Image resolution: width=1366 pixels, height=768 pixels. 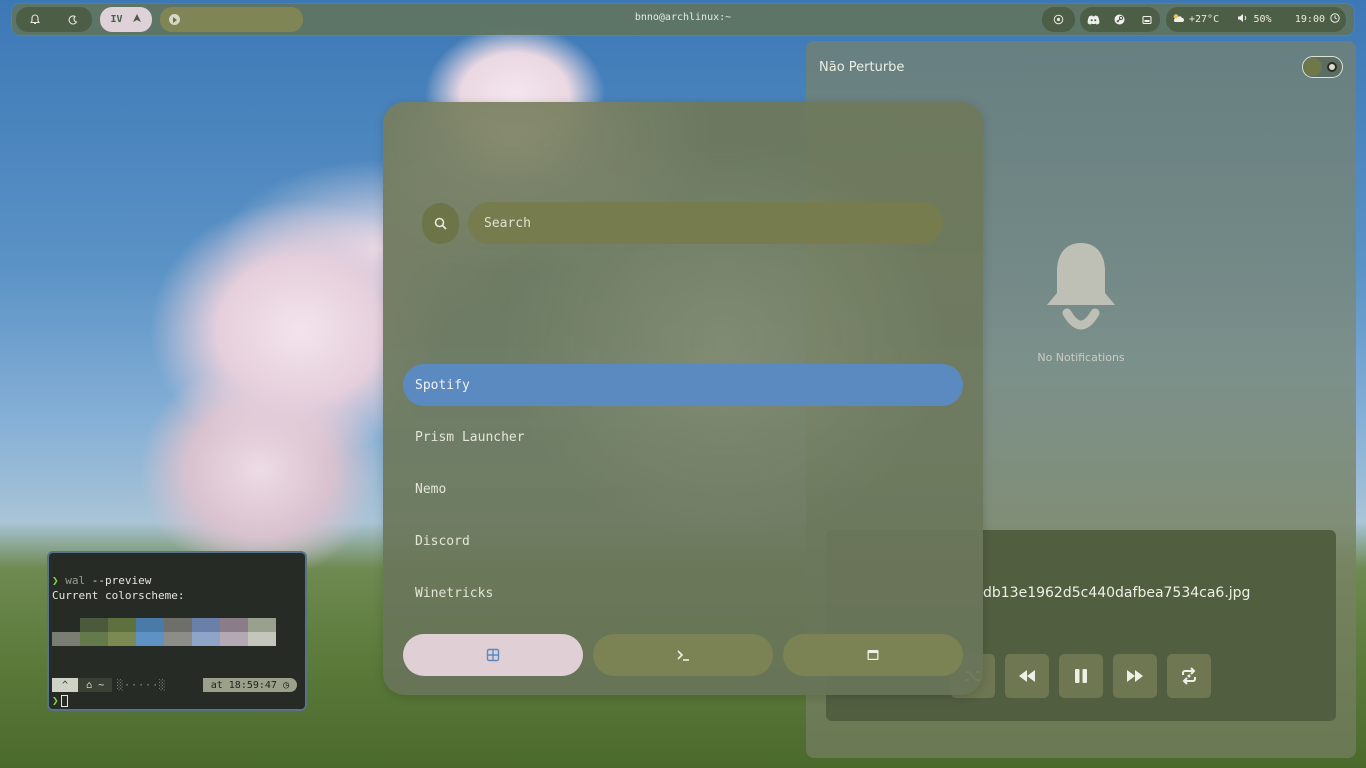 I want to click on terminal-output: Current colorscheme:, so click(x=118, y=595).